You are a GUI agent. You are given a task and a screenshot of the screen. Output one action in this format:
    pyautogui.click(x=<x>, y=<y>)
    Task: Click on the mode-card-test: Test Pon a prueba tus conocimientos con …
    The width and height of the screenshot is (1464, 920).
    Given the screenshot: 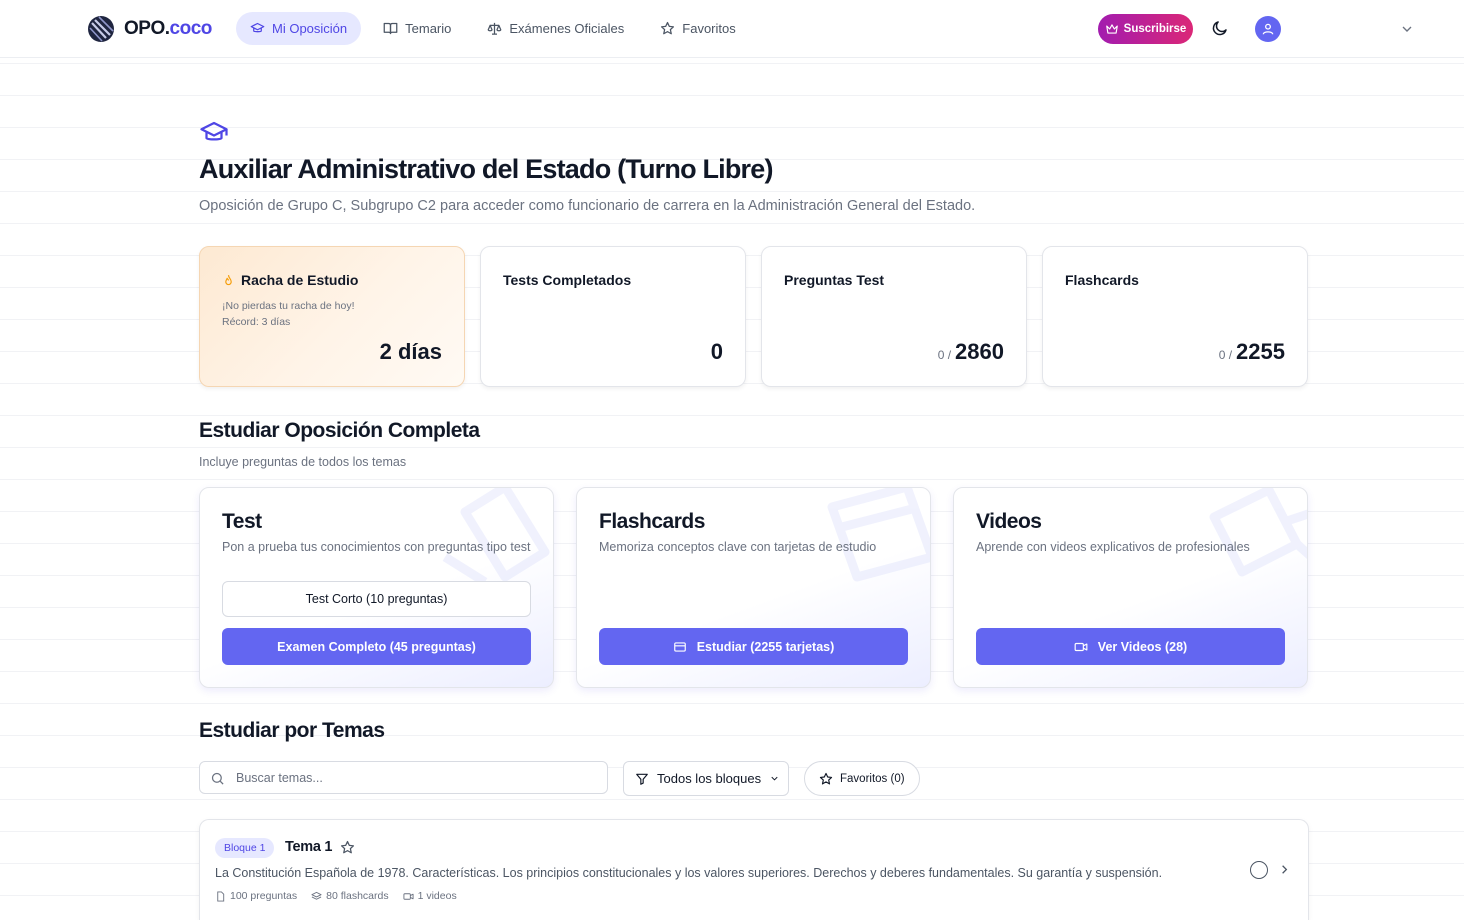 What is the action you would take?
    pyautogui.click(x=376, y=587)
    